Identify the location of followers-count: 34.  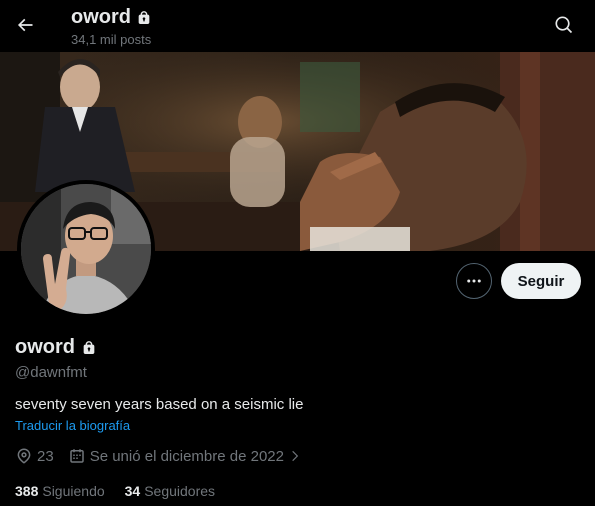
(132, 491).